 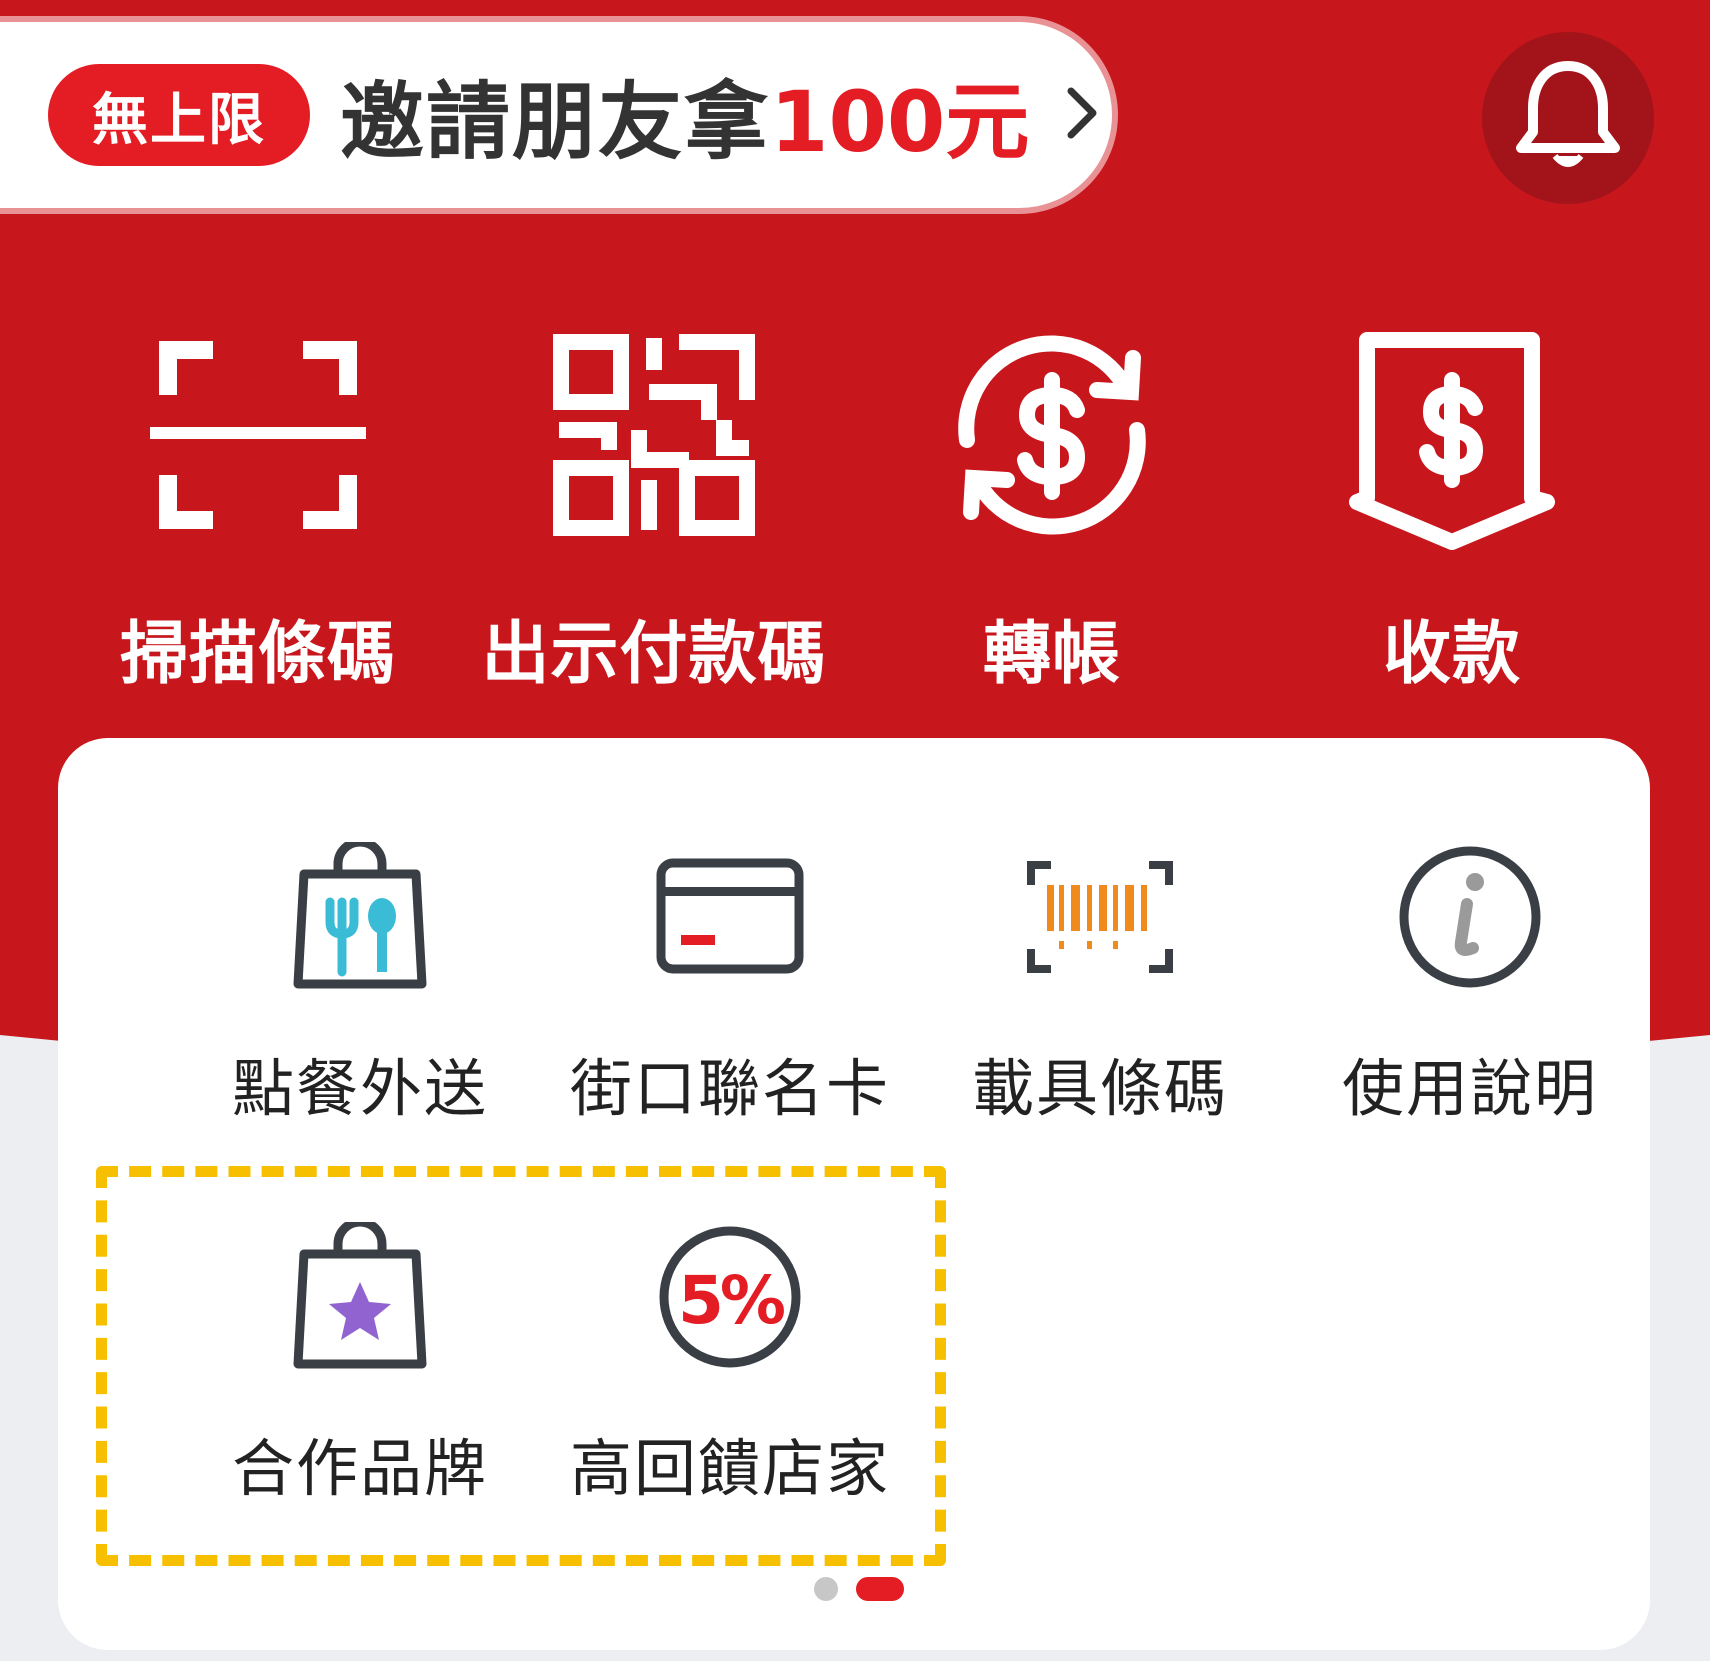 What do you see at coordinates (654, 435) in the screenshot?
I see `qr-code-icon` at bounding box center [654, 435].